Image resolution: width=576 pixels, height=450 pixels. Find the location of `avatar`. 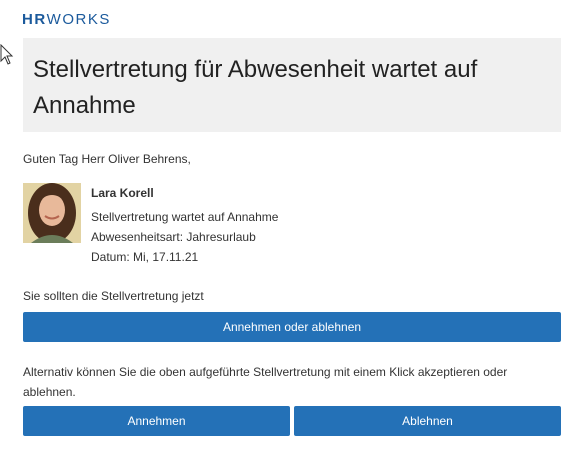

avatar is located at coordinates (52, 213).